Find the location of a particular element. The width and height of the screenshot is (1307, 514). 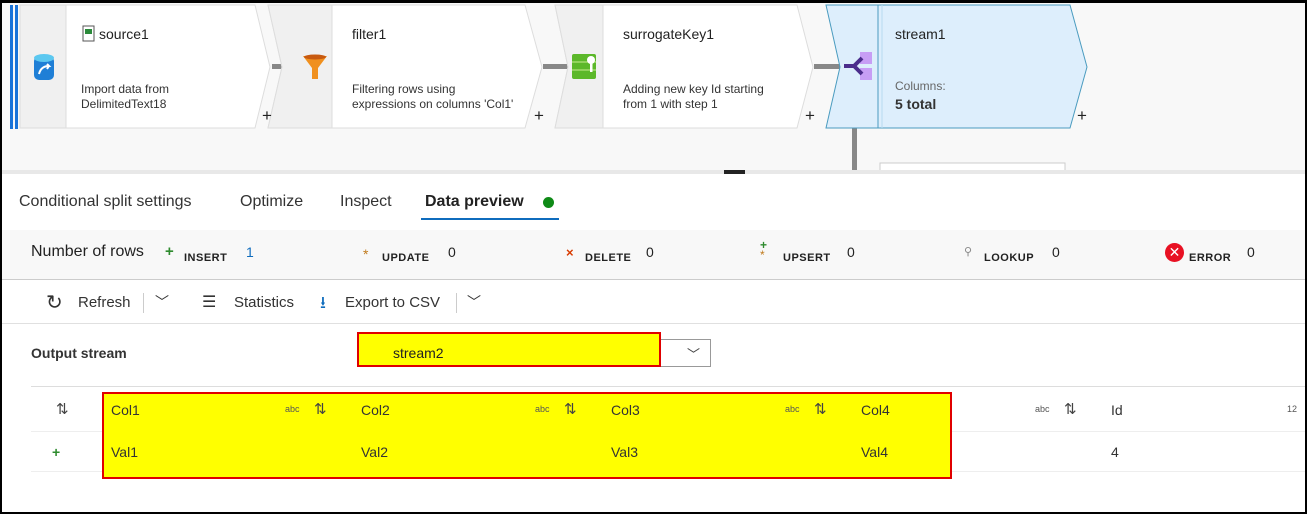

error-label: ERROR is located at coordinates (1210, 258).